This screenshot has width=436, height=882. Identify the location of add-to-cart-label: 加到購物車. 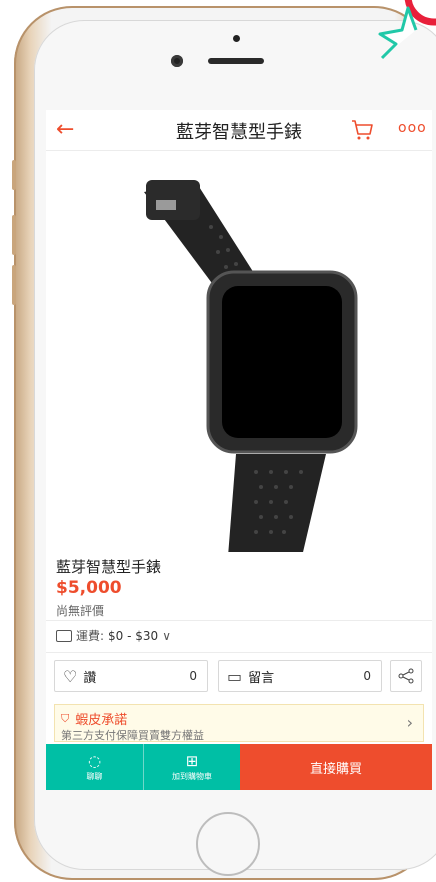
(192, 776).